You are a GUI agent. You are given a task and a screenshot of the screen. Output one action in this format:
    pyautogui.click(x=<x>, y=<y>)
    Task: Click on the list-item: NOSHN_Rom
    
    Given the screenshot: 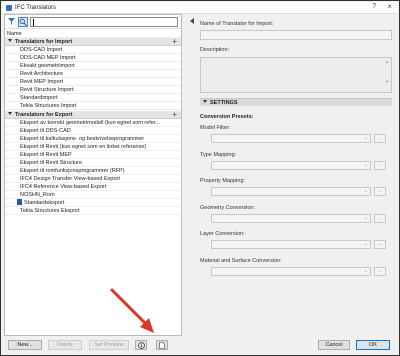 What is the action you would take?
    pyautogui.click(x=93, y=195)
    